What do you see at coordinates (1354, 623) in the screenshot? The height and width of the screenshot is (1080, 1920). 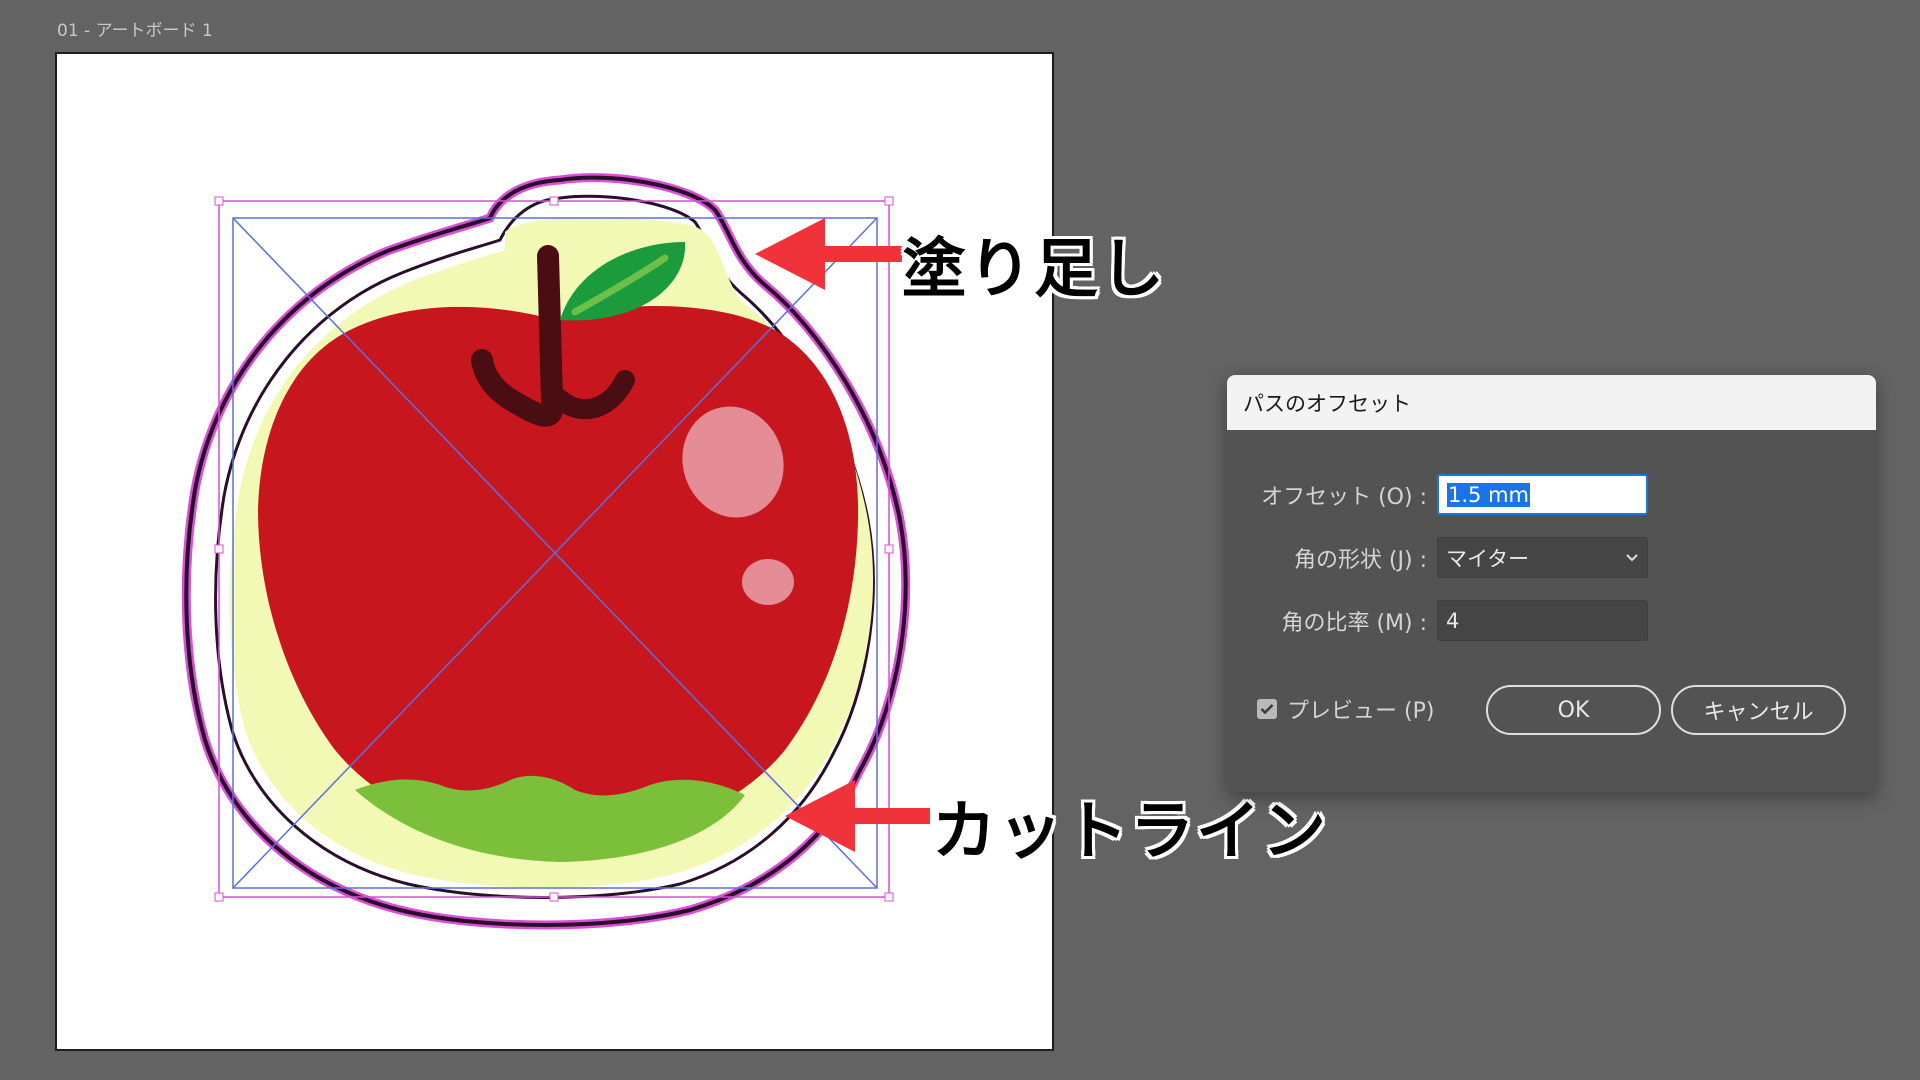 I see `miter-label: 角の比率 (M) :` at bounding box center [1354, 623].